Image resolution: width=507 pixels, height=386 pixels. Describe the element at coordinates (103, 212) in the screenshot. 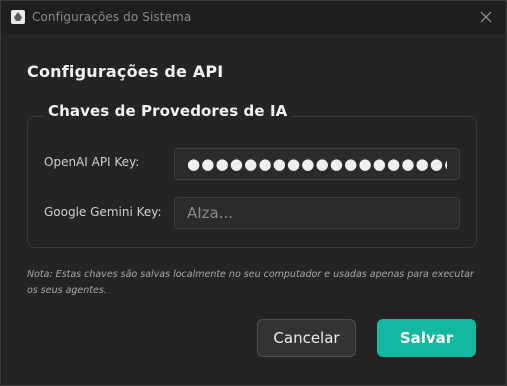

I see `gemini-key-label: Google Gemini Key:` at that location.